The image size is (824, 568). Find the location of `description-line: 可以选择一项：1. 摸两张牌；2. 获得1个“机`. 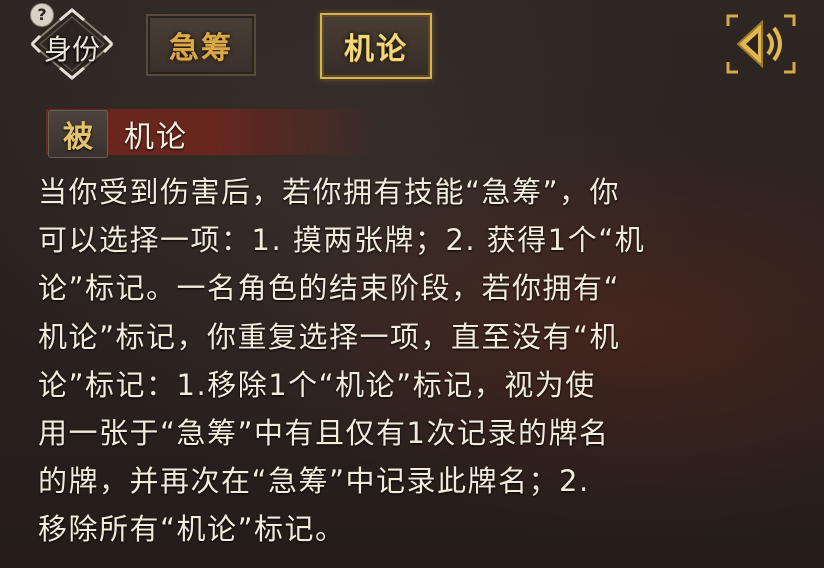

description-line: 可以选择一项：1. 摸两张牌；2. 获得1个“机 is located at coordinates (342, 240).